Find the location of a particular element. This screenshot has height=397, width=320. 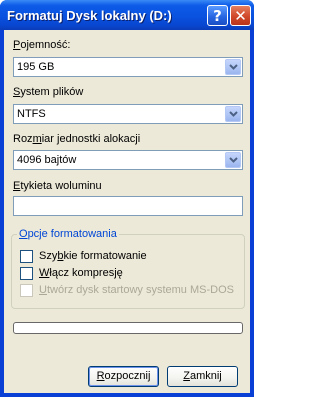

allocation-dropdown-button is located at coordinates (233, 160).